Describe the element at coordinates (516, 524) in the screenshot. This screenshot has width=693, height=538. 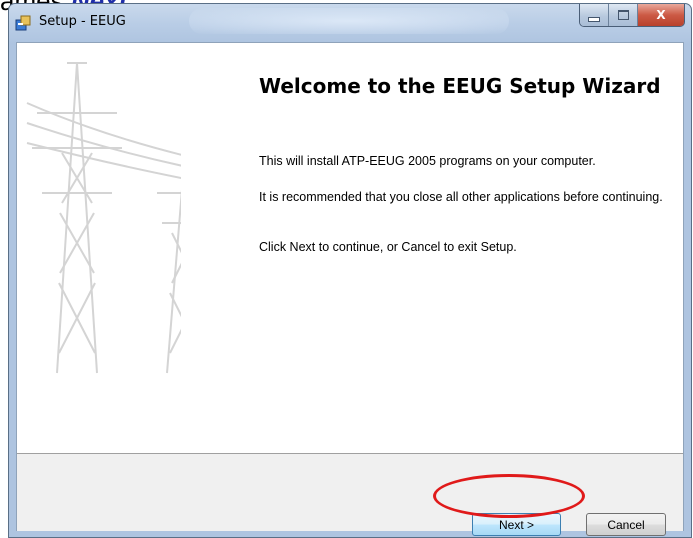
I see `next-button: Next >` at that location.